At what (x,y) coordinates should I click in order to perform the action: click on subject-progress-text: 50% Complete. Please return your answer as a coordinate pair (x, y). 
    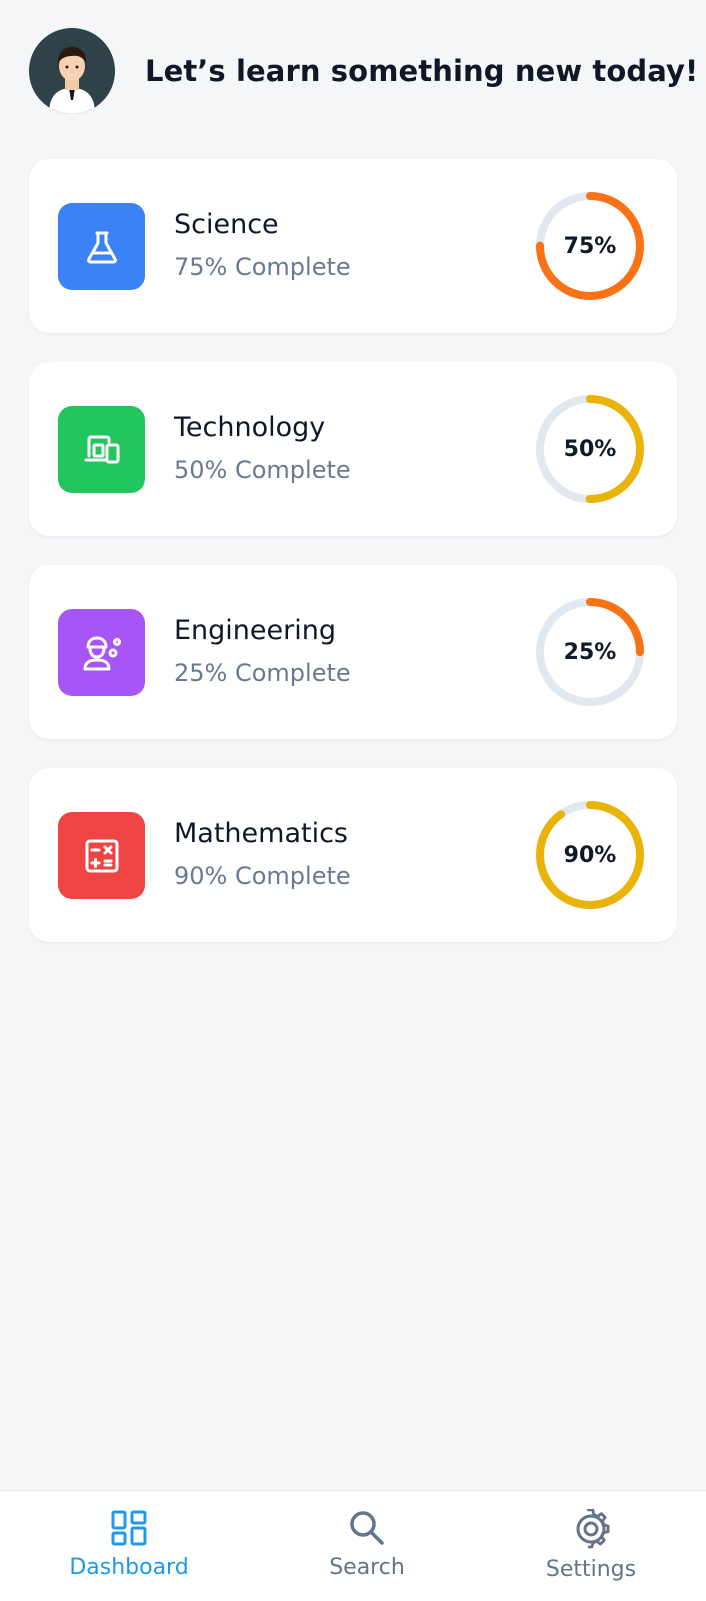
    Looking at the image, I should click on (262, 470).